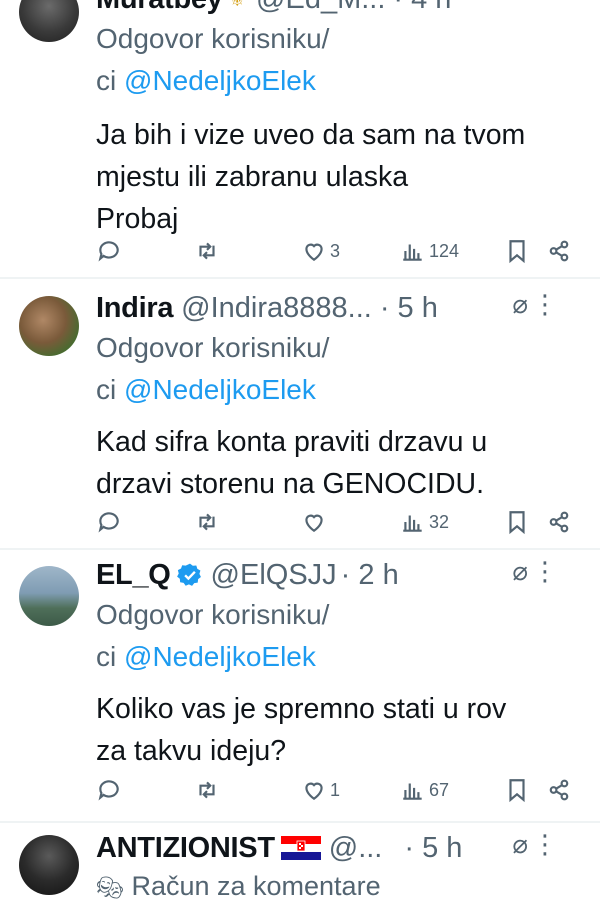 The height and width of the screenshot is (907, 600). I want to click on tweet-text-line: mjestu ili zabranu ulaska, so click(252, 177).